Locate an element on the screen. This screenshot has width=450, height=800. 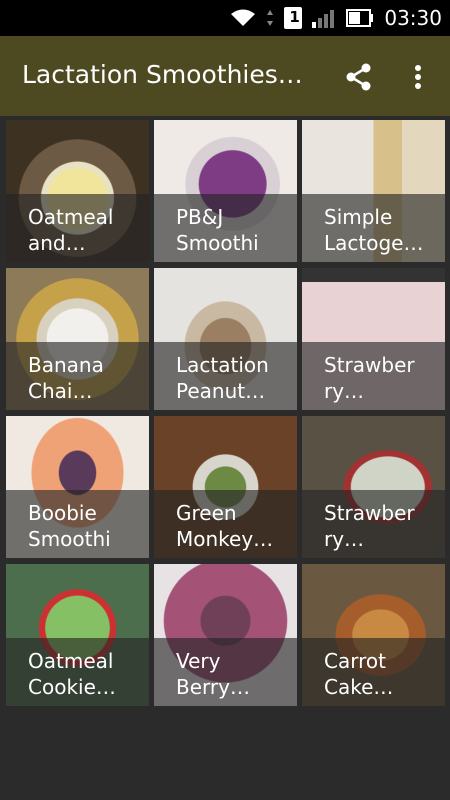
share-button is located at coordinates (359, 77).